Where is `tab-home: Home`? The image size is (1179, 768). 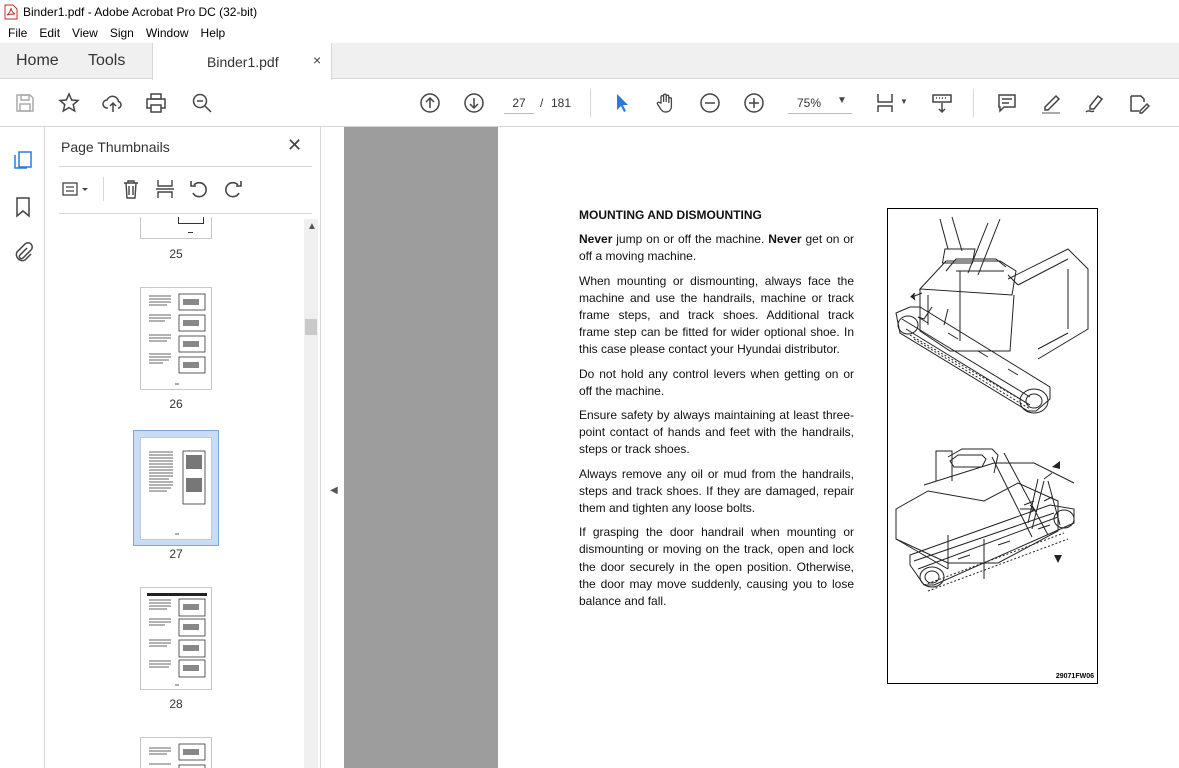
tab-home: Home is located at coordinates (37, 61).